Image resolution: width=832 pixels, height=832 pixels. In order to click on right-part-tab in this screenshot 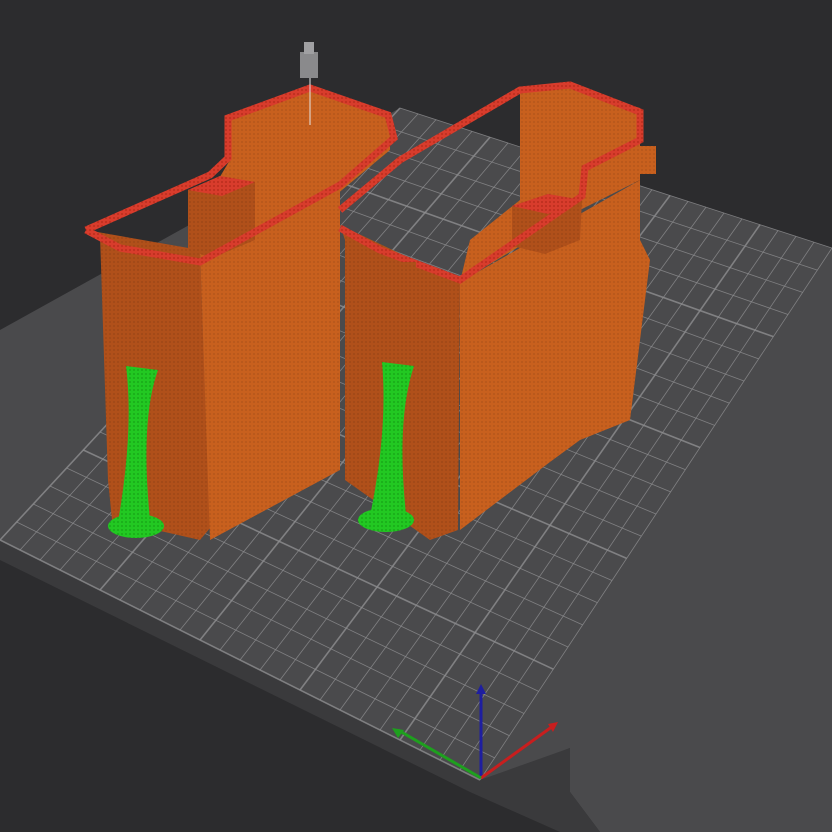, I will do `click(648, 160)`.